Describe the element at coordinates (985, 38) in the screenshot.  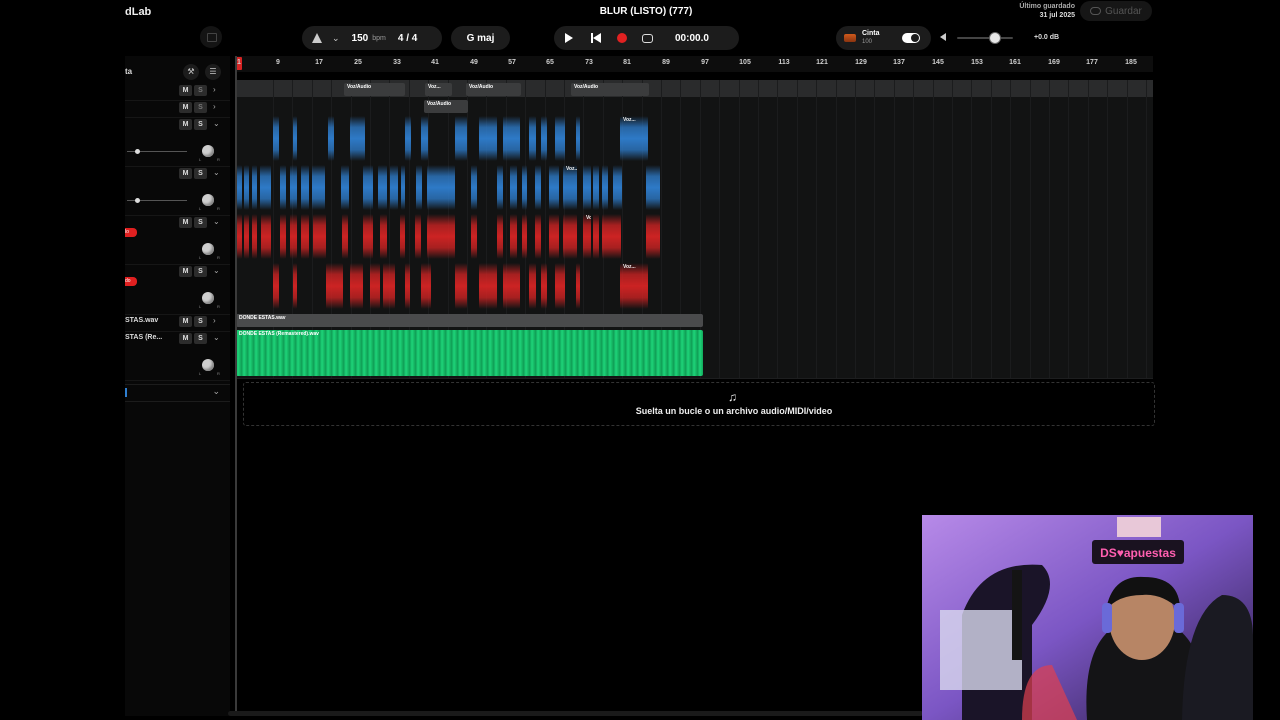
I see `master-volume-slider` at that location.